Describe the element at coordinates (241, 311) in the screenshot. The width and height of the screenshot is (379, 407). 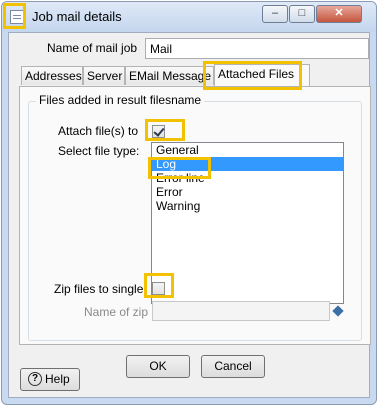
I see `zip-name-input` at that location.